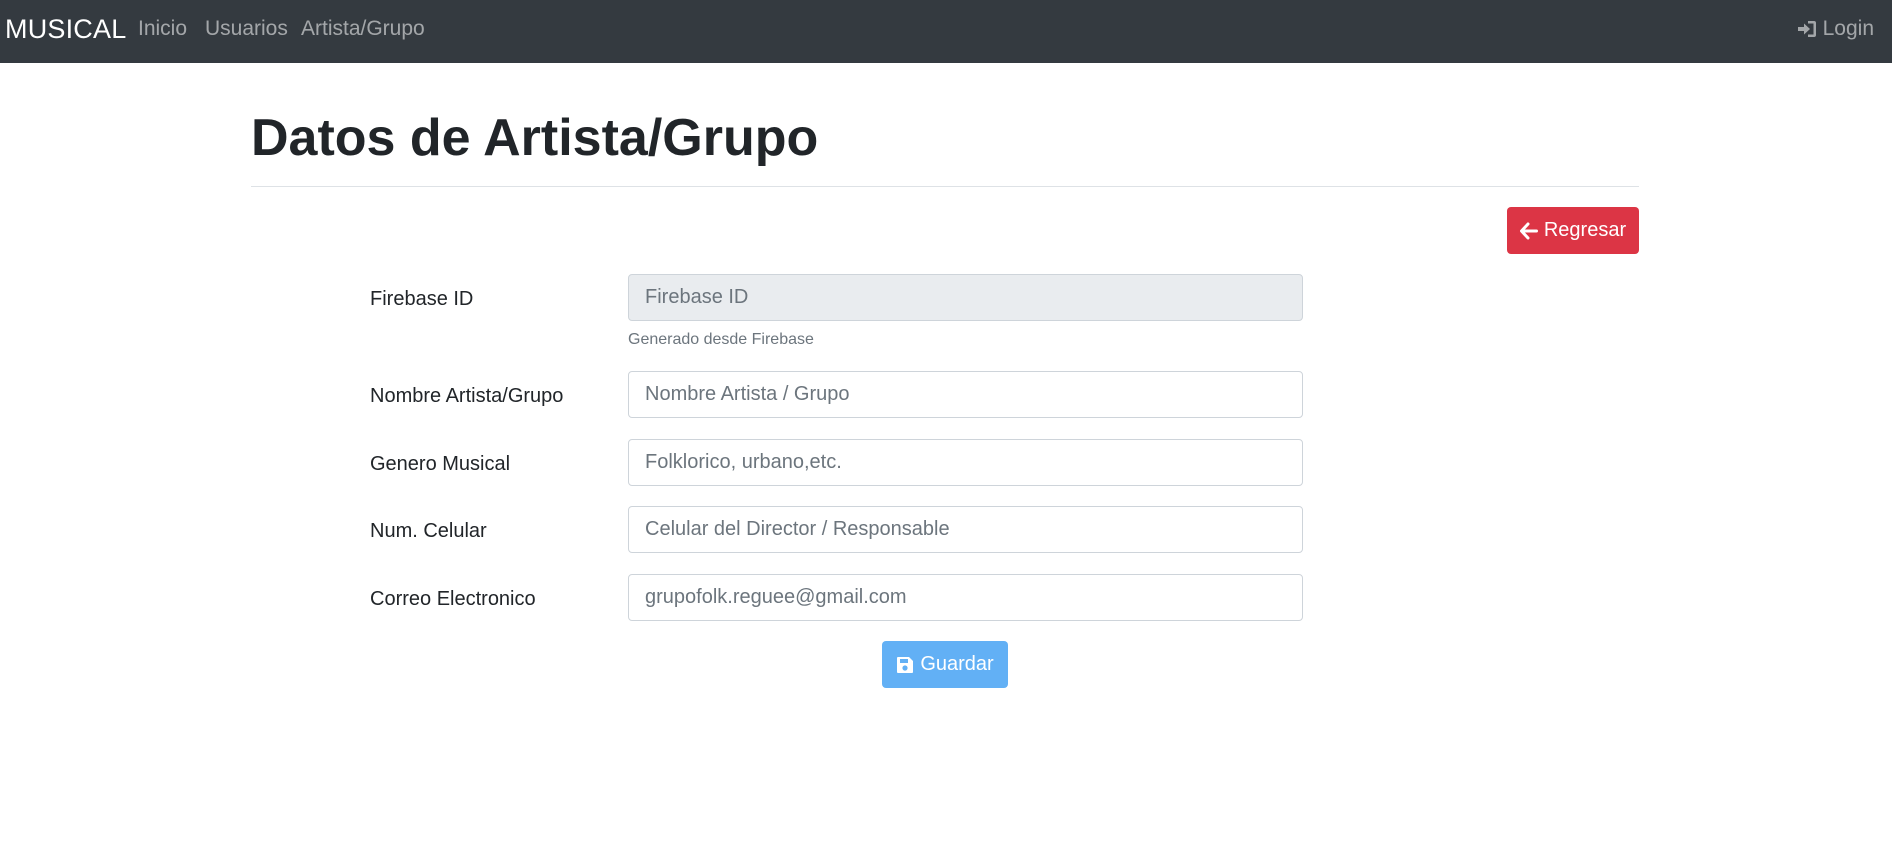  I want to click on phone-label: Num. Celular, so click(428, 531).